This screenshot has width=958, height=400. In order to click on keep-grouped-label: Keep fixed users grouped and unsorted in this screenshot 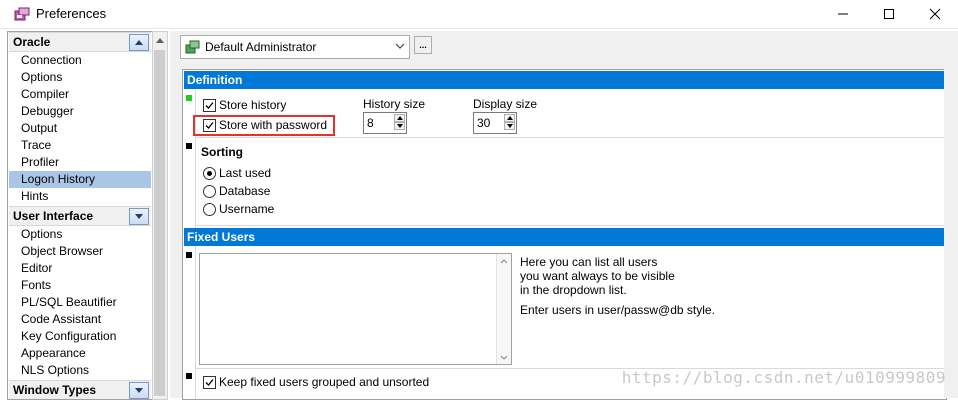, I will do `click(324, 382)`.